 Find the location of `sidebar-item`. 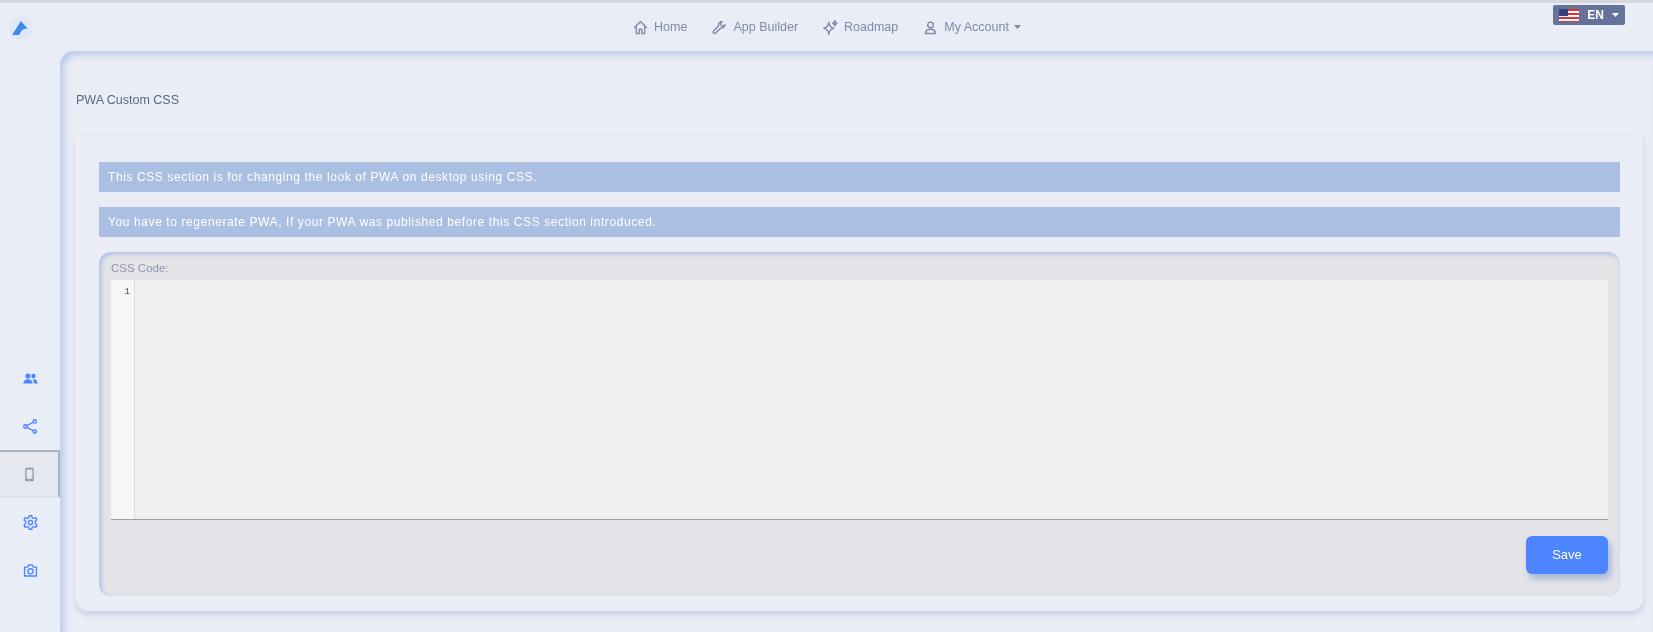

sidebar-item is located at coordinates (30, 474).